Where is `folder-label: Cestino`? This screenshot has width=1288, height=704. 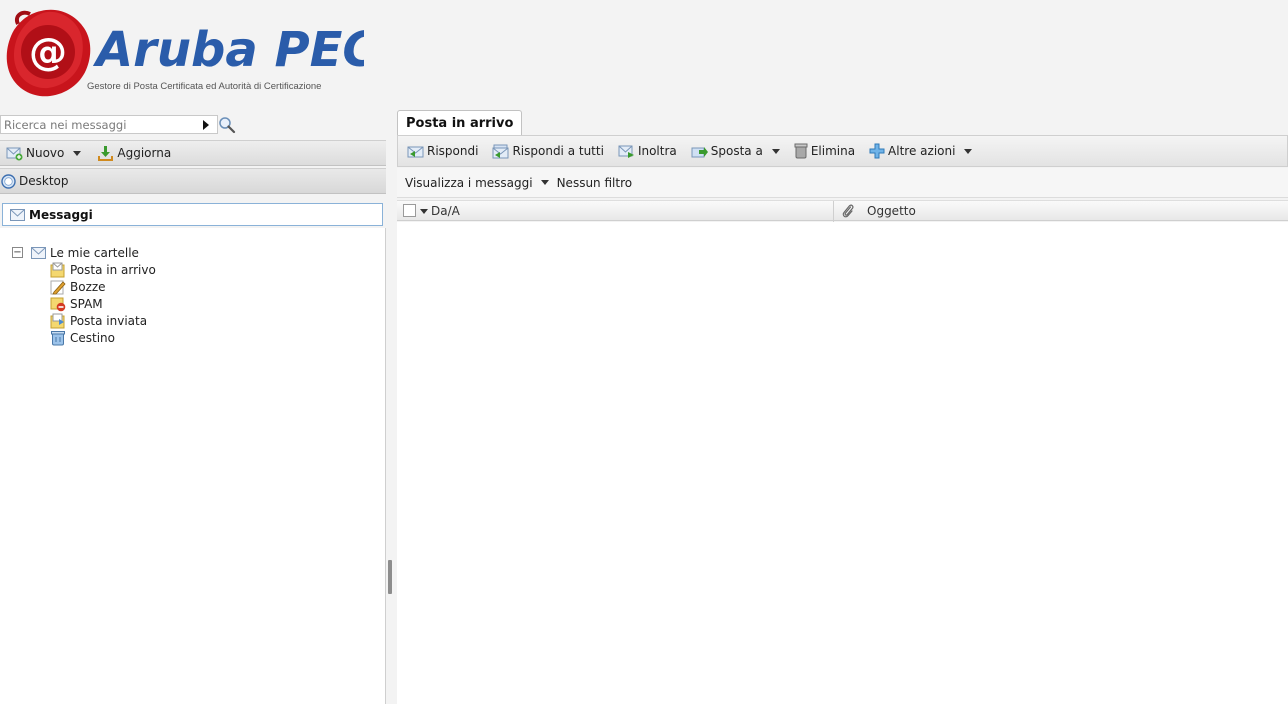
folder-label: Cestino is located at coordinates (92, 337).